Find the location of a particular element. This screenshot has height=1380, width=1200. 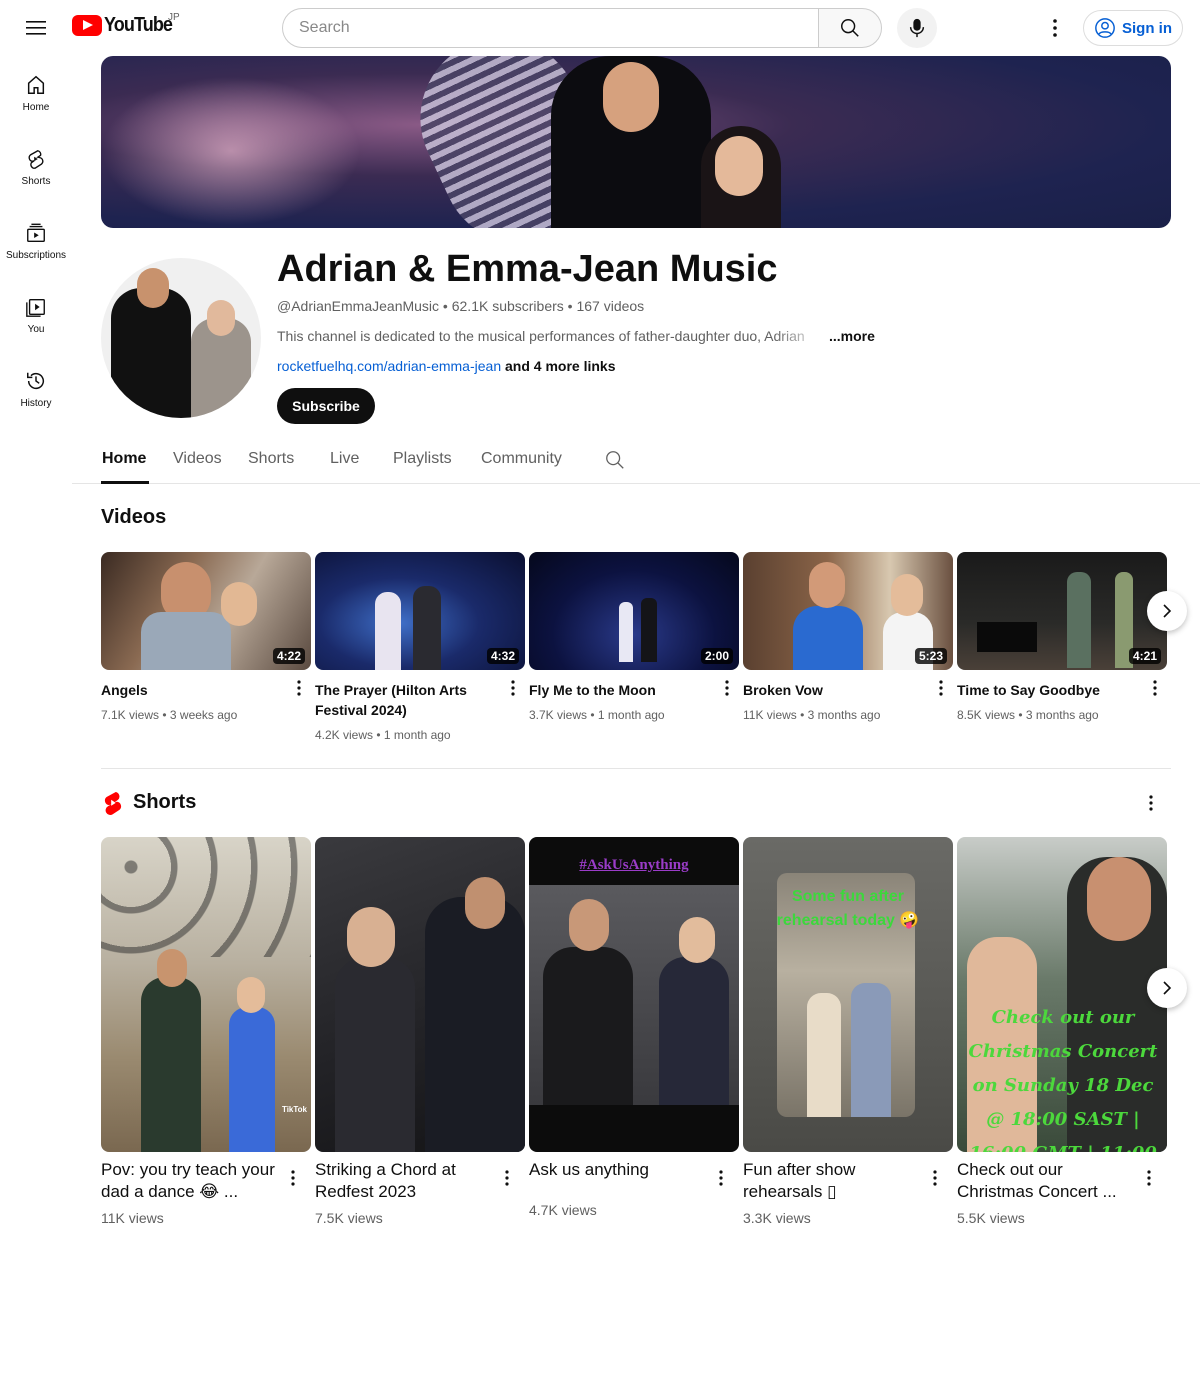

video-thumbnail: 5:23 is located at coordinates (848, 611).